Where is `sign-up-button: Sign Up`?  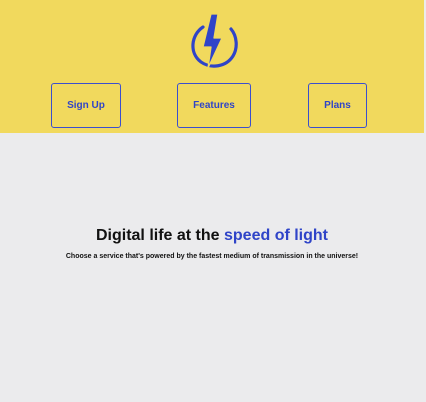 sign-up-button: Sign Up is located at coordinates (86, 105).